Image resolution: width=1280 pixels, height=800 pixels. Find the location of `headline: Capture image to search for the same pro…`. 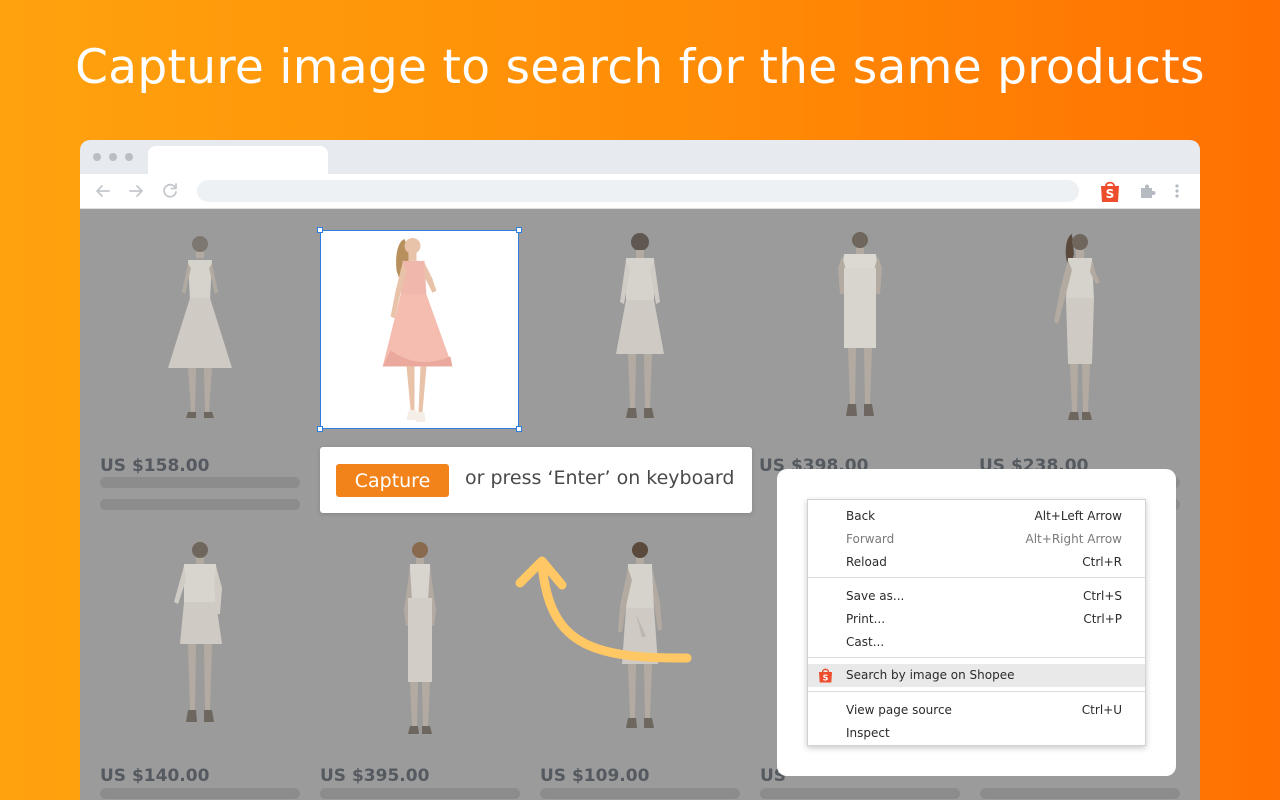

headline: Capture image to search for the same pro… is located at coordinates (640, 67).